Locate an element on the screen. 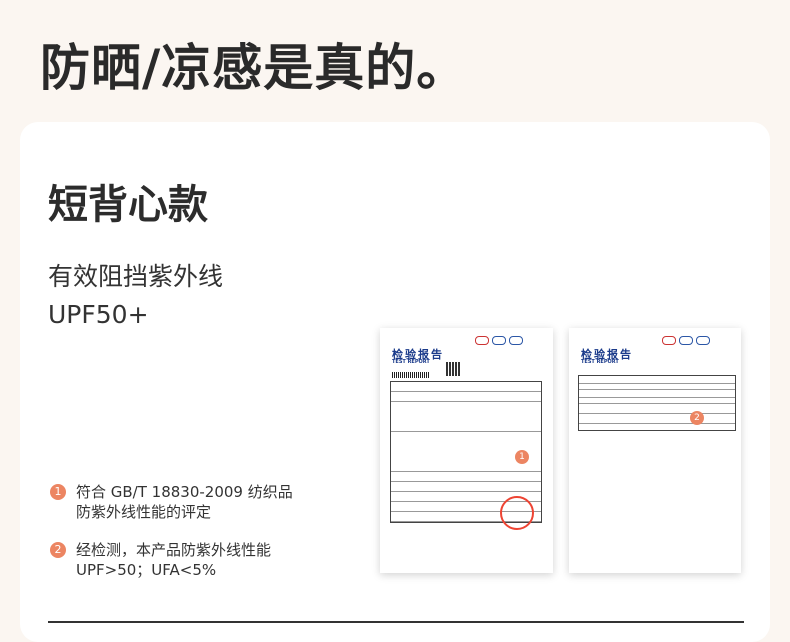  report-table is located at coordinates (657, 403).